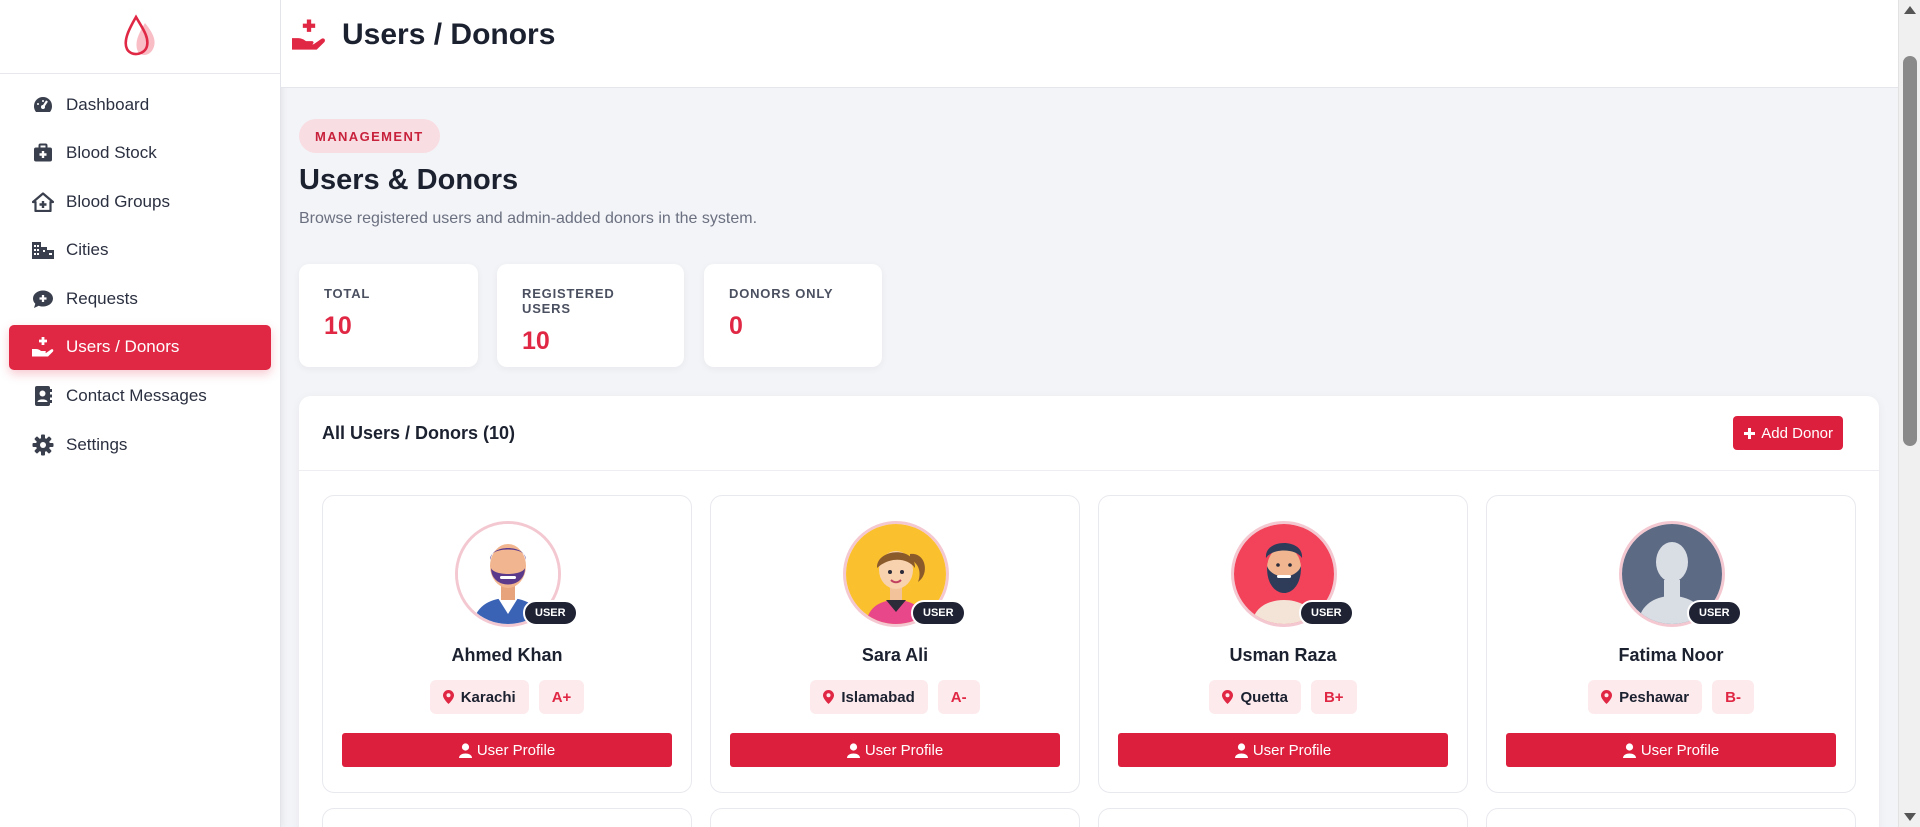 The width and height of the screenshot is (1920, 827). I want to click on sidebar-item-users-donors: Users / Donors, so click(140, 347).